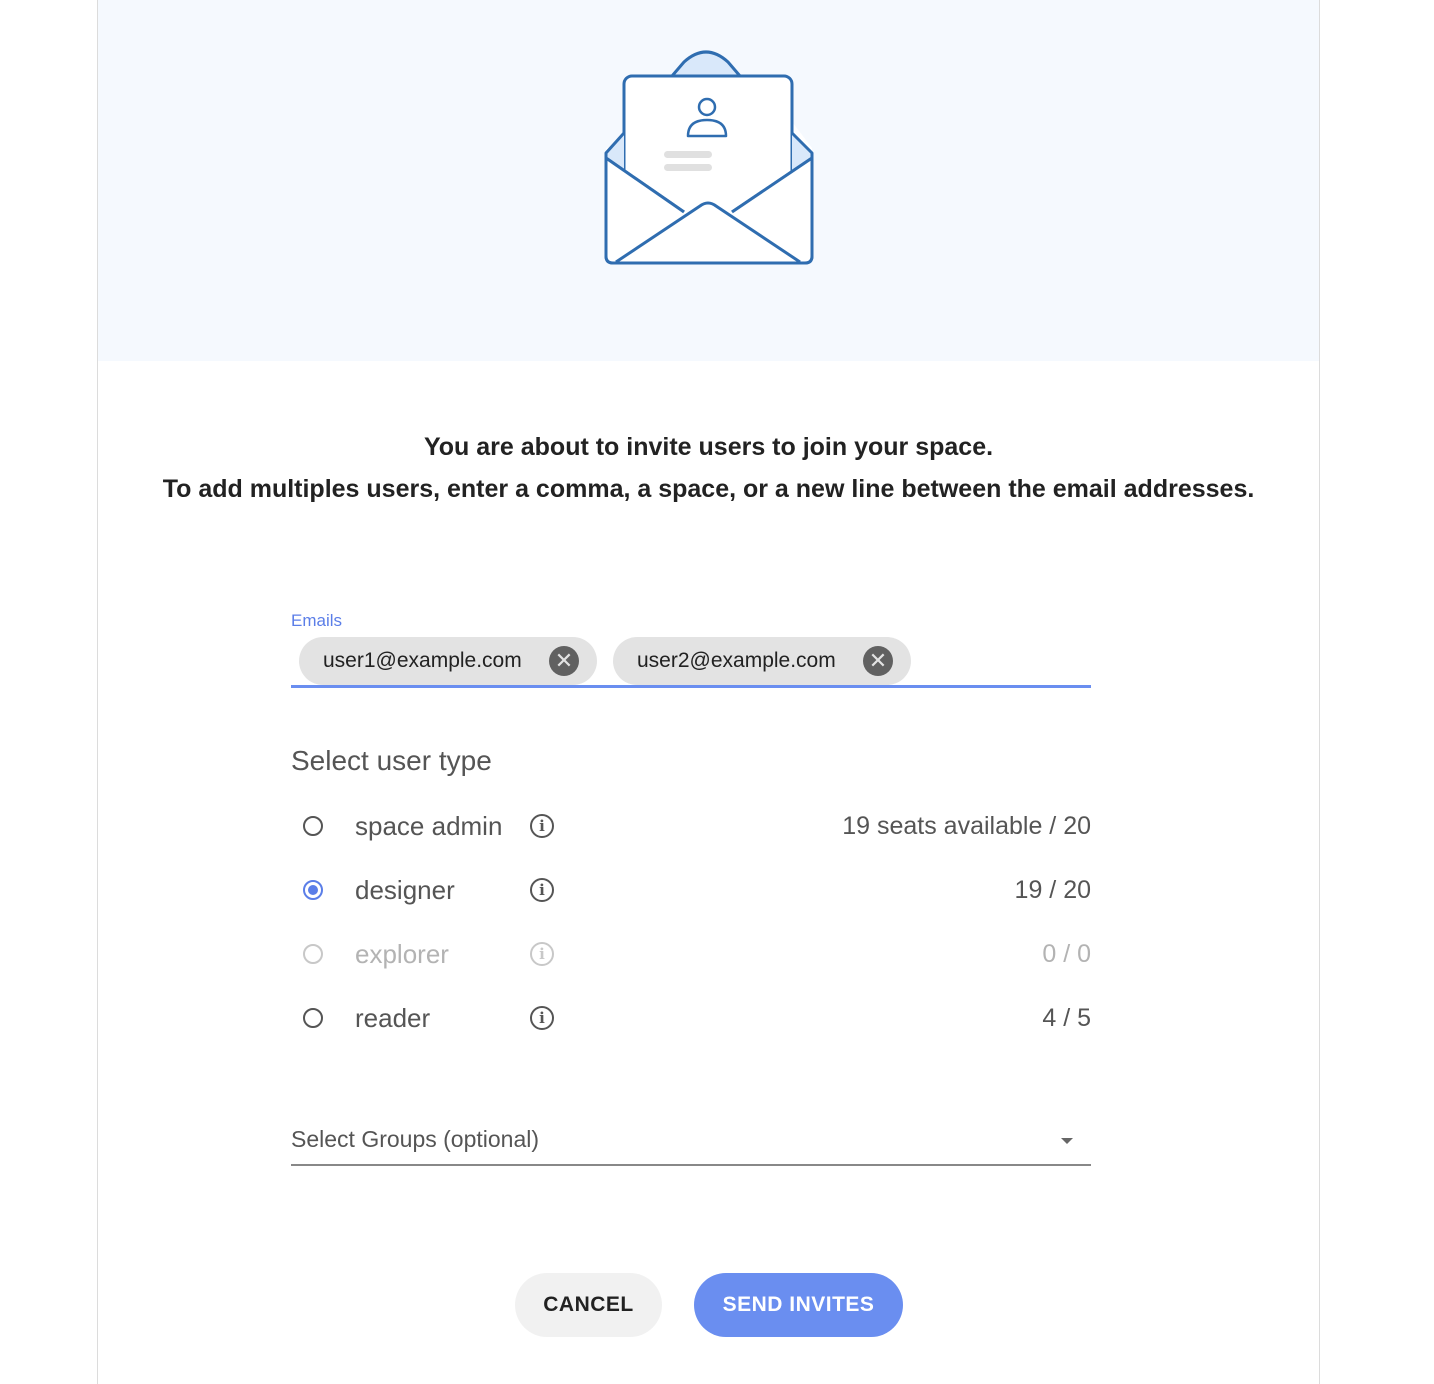 The height and width of the screenshot is (1384, 1434). Describe the element at coordinates (966, 826) in the screenshot. I see `seats-count: 19 seats available / 20` at that location.